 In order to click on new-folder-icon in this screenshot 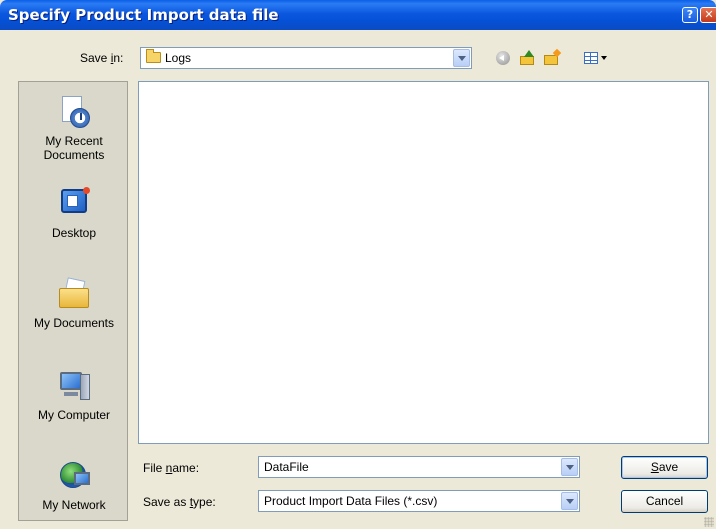, I will do `click(552, 57)`.